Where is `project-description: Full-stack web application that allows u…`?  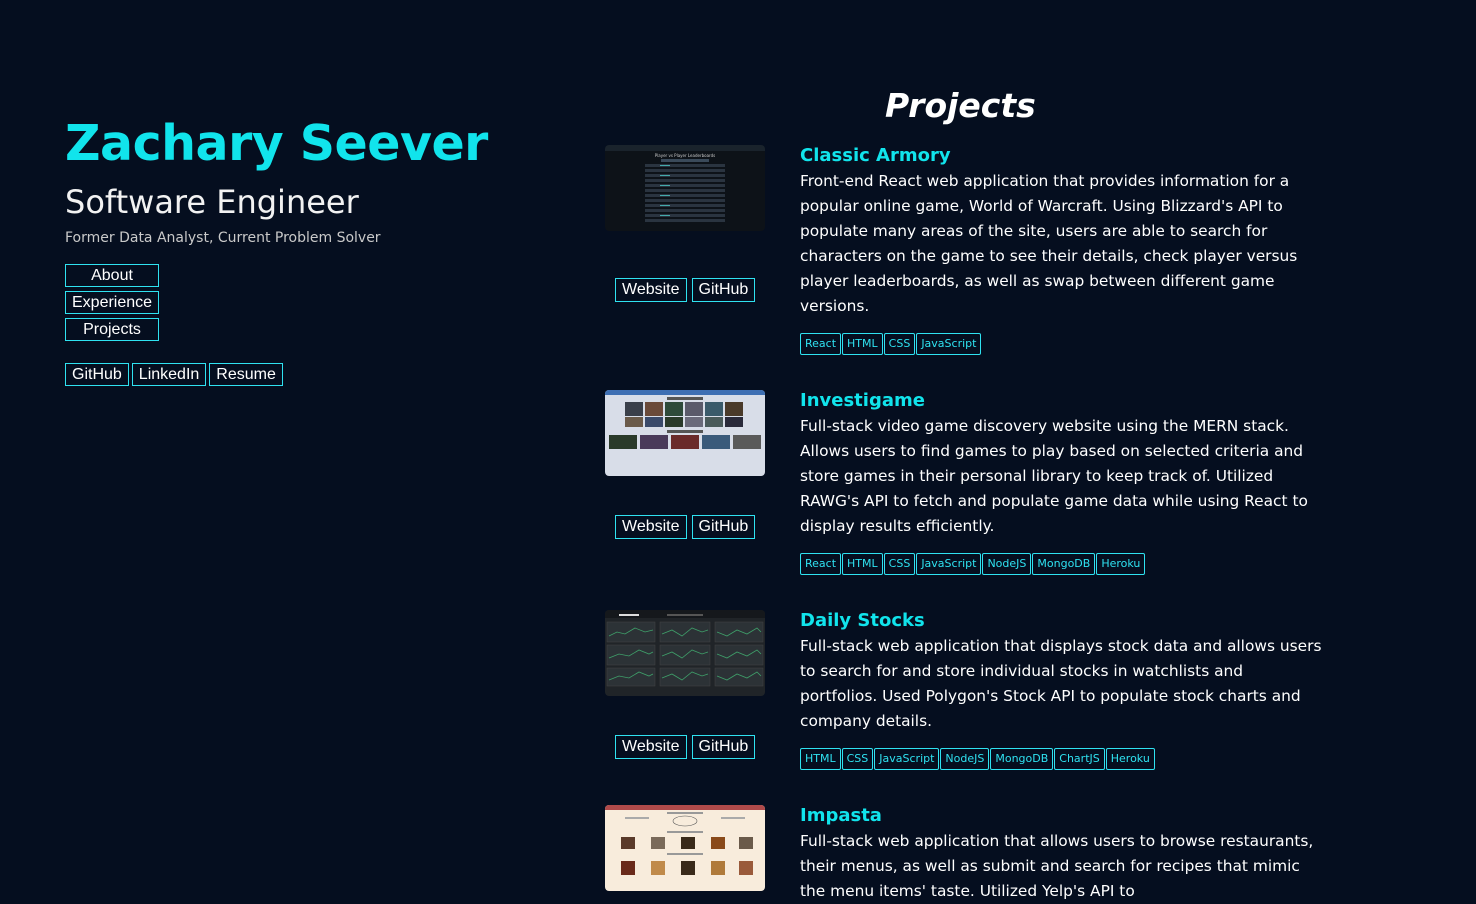
project-description: Full-stack web application that allows u… is located at coordinates (1057, 866).